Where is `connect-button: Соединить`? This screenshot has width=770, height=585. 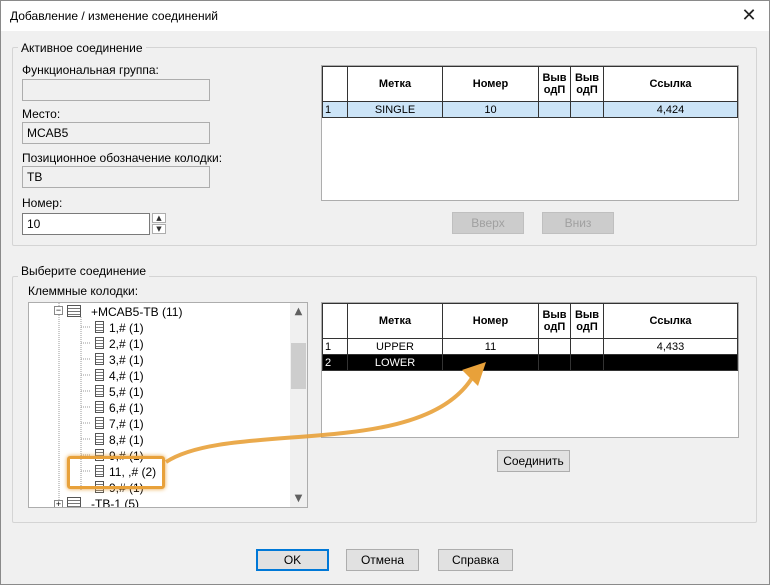 connect-button: Соединить is located at coordinates (533, 461).